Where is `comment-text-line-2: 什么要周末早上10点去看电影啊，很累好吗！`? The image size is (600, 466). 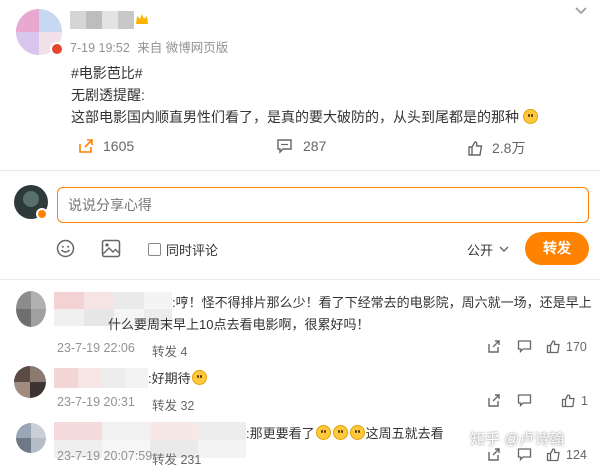 comment-text-line-2: 什么要周末早上10点去看电影啊，很累好吗！ is located at coordinates (239, 324).